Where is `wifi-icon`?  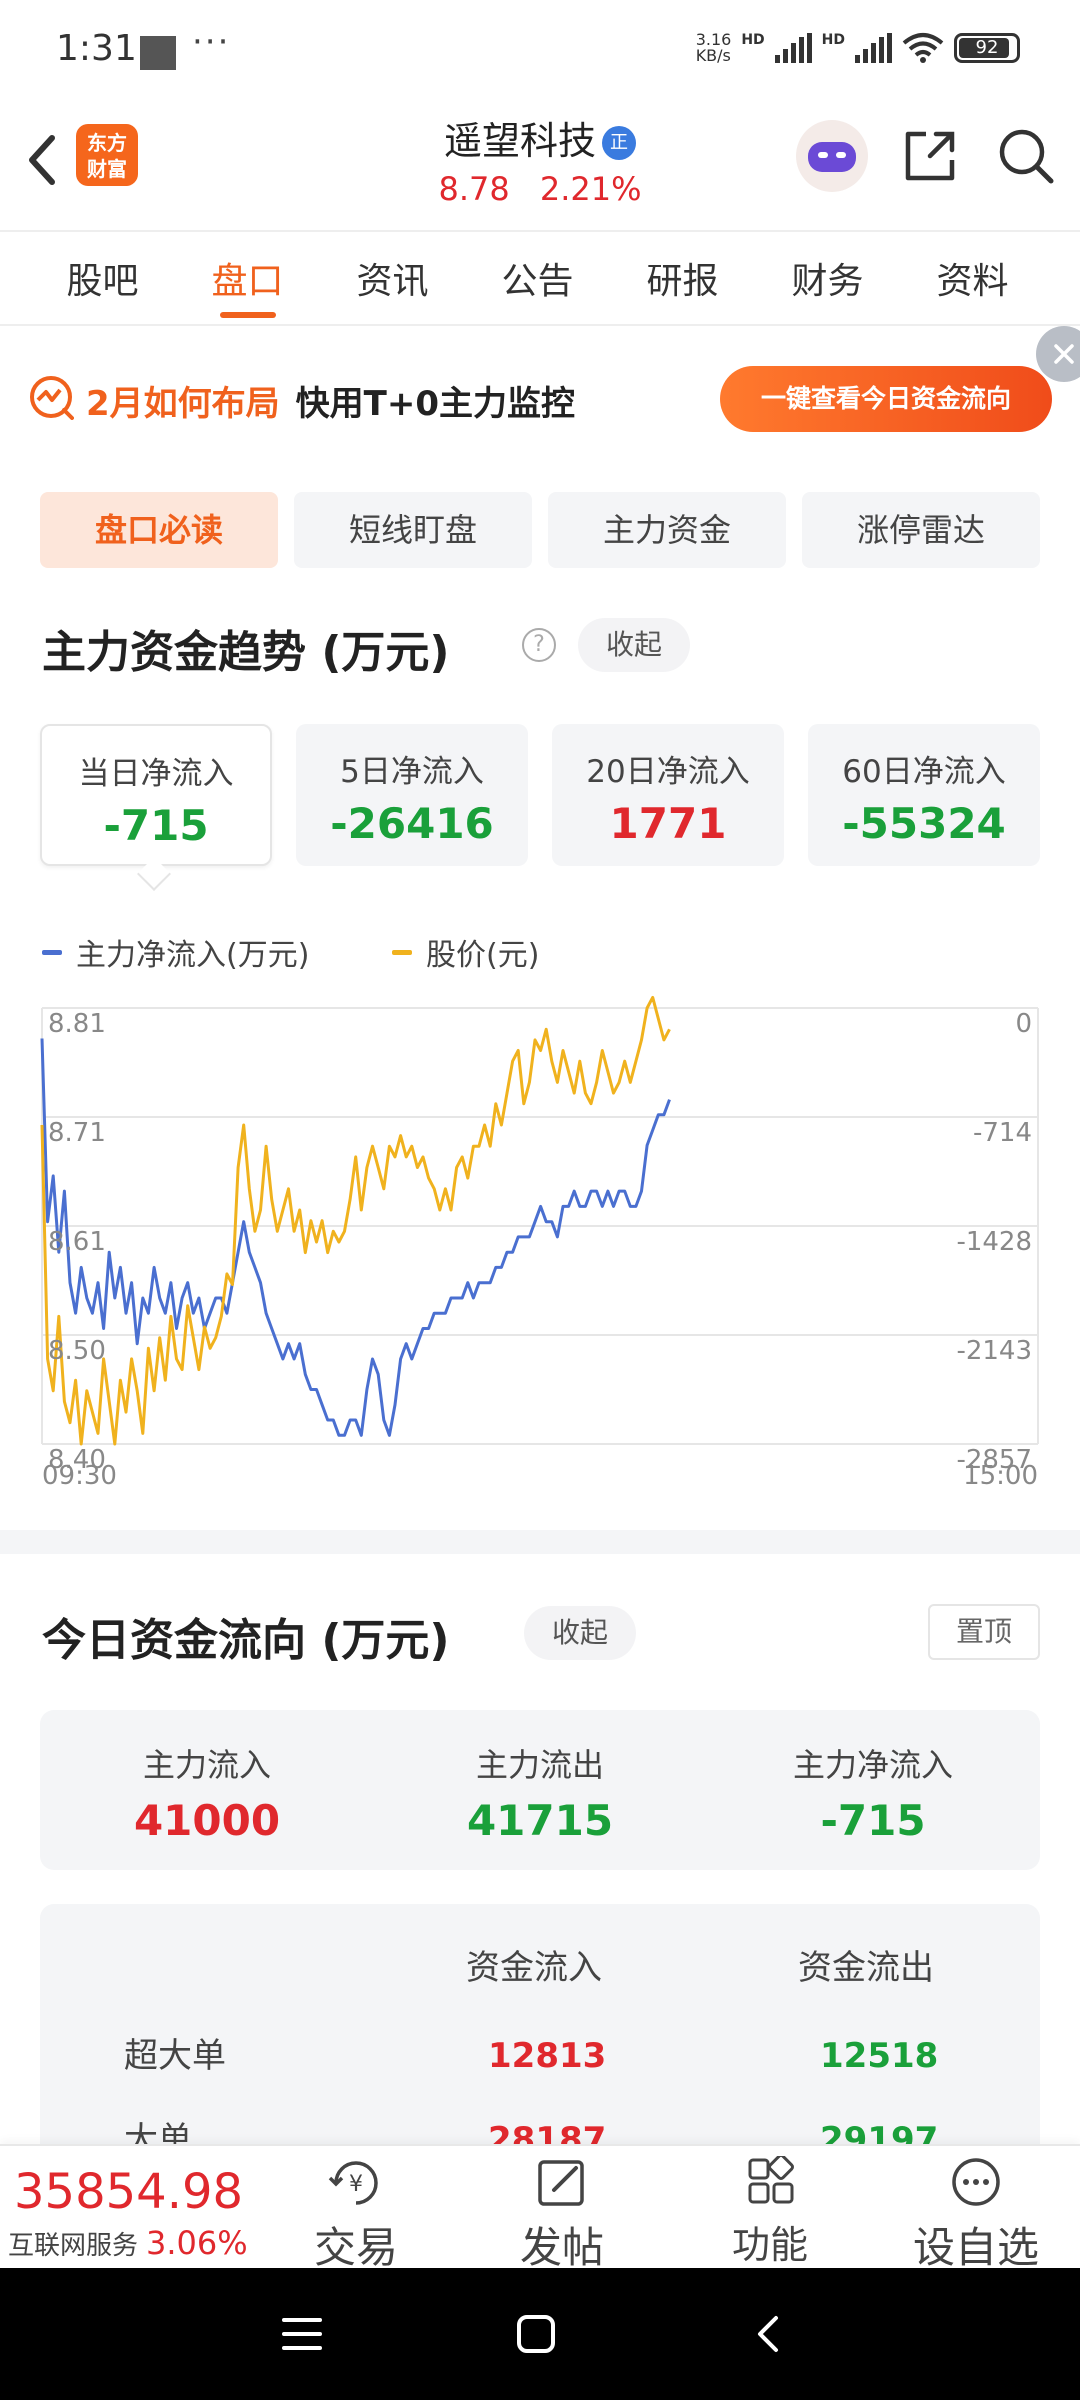
wifi-icon is located at coordinates (923, 48).